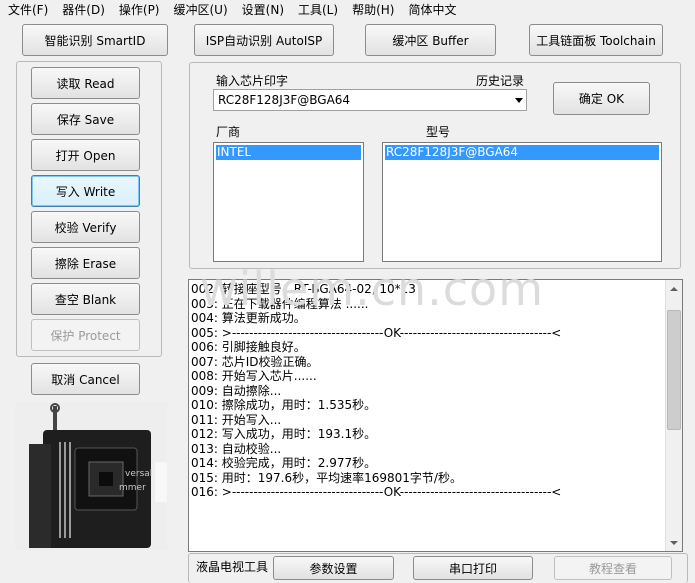  I want to click on erase-button: 擦除 Erase, so click(85, 263).